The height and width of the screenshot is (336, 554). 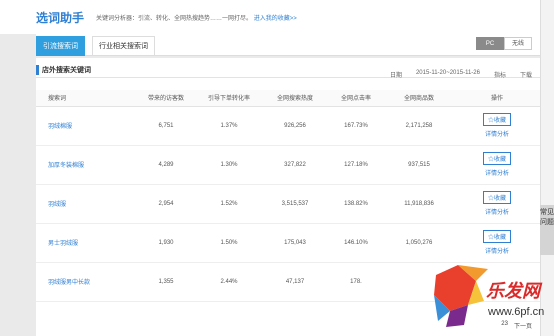 I want to click on faq-button: 常见问题, so click(x=547, y=230).